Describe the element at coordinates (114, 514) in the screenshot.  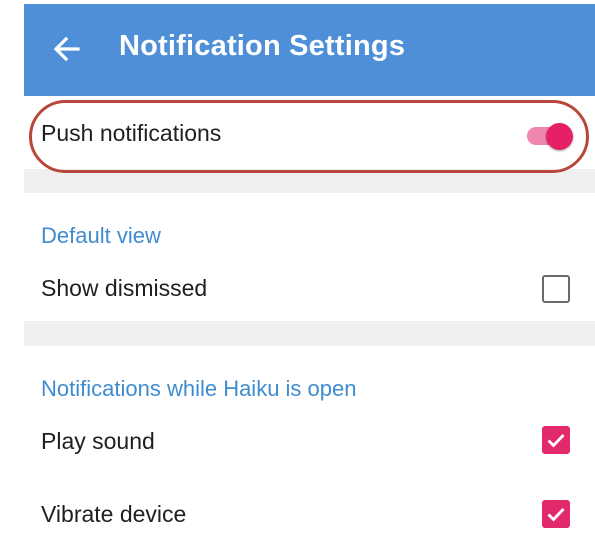
I see `vibrate-device-label: Vibrate device` at that location.